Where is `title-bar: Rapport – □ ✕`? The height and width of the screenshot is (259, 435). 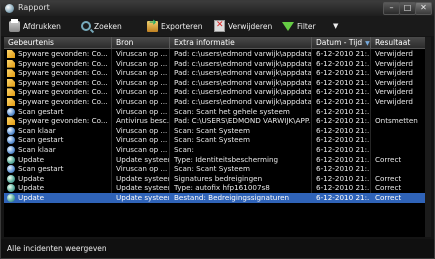 title-bar: Rapport – □ ✕ is located at coordinates (217, 8).